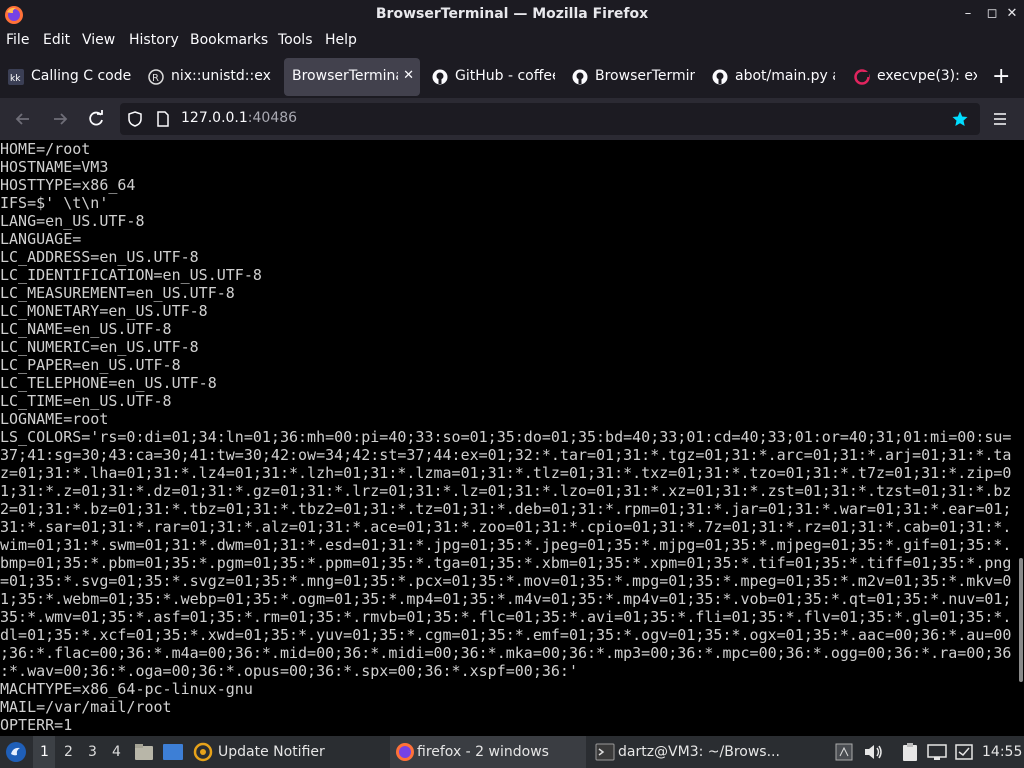 The height and width of the screenshot is (768, 1024). Describe the element at coordinates (116, 752) in the screenshot. I see `workspace-4: 4` at that location.